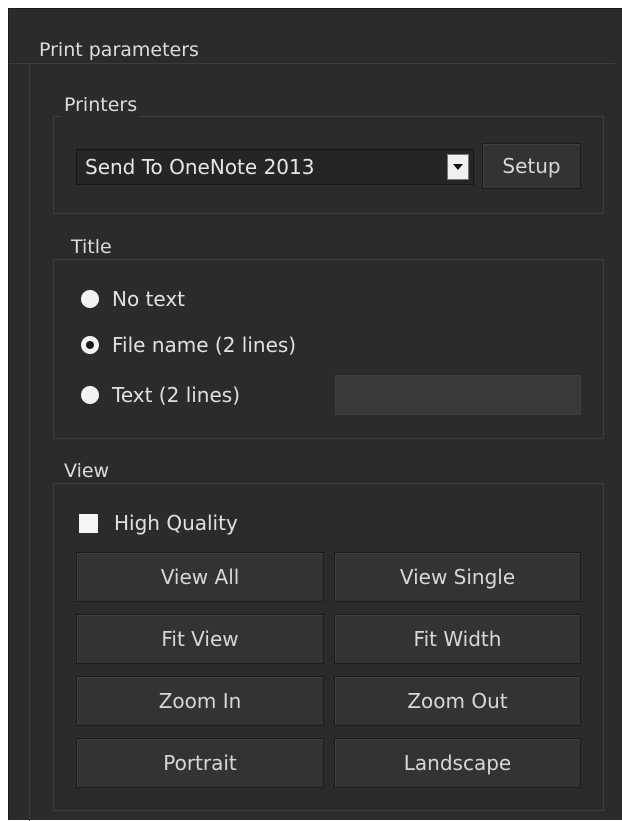 The image size is (622, 821). I want to click on checkbox-icon, so click(88, 523).